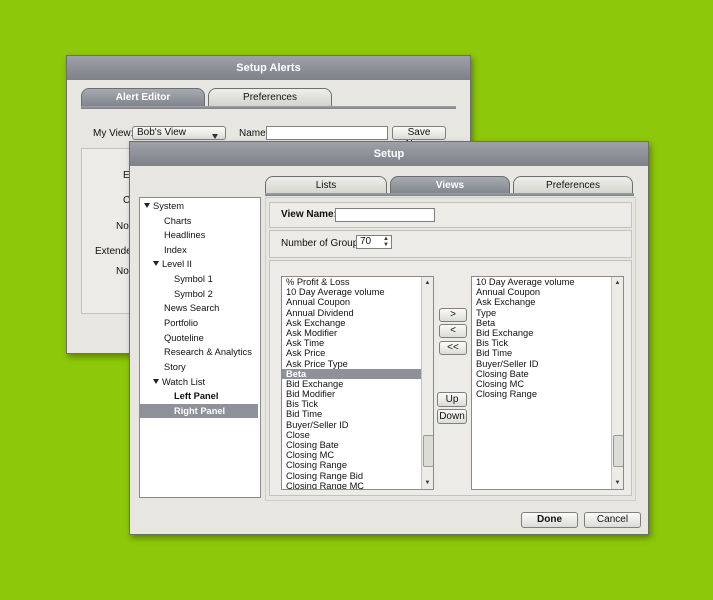 Image resolution: width=713 pixels, height=600 pixels. Describe the element at coordinates (191, 308) in the screenshot. I see `tree-item-news-search: News Search` at that location.